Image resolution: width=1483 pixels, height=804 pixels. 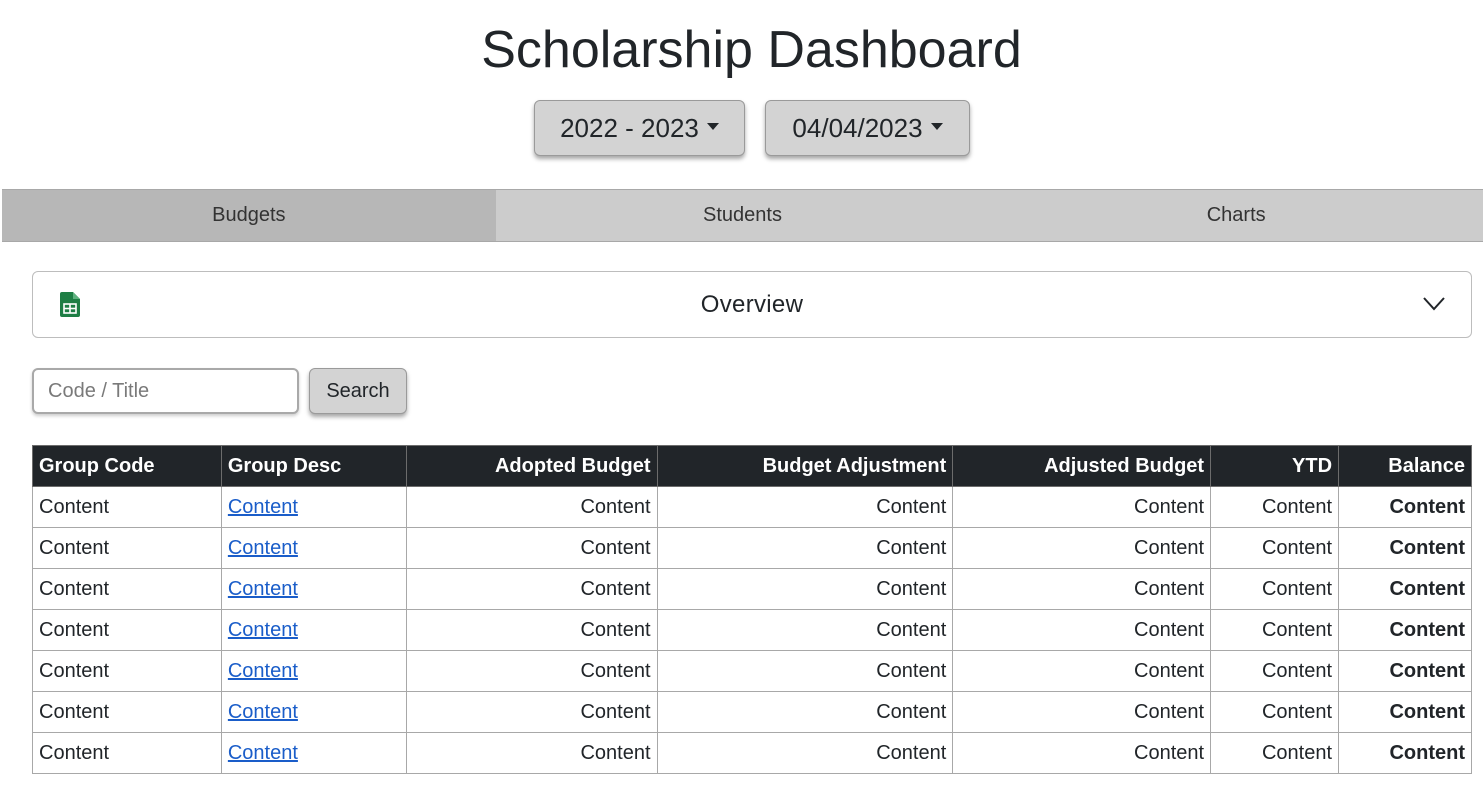 I want to click on date-dropdown-button: 04/04/2023, so click(x=867, y=128).